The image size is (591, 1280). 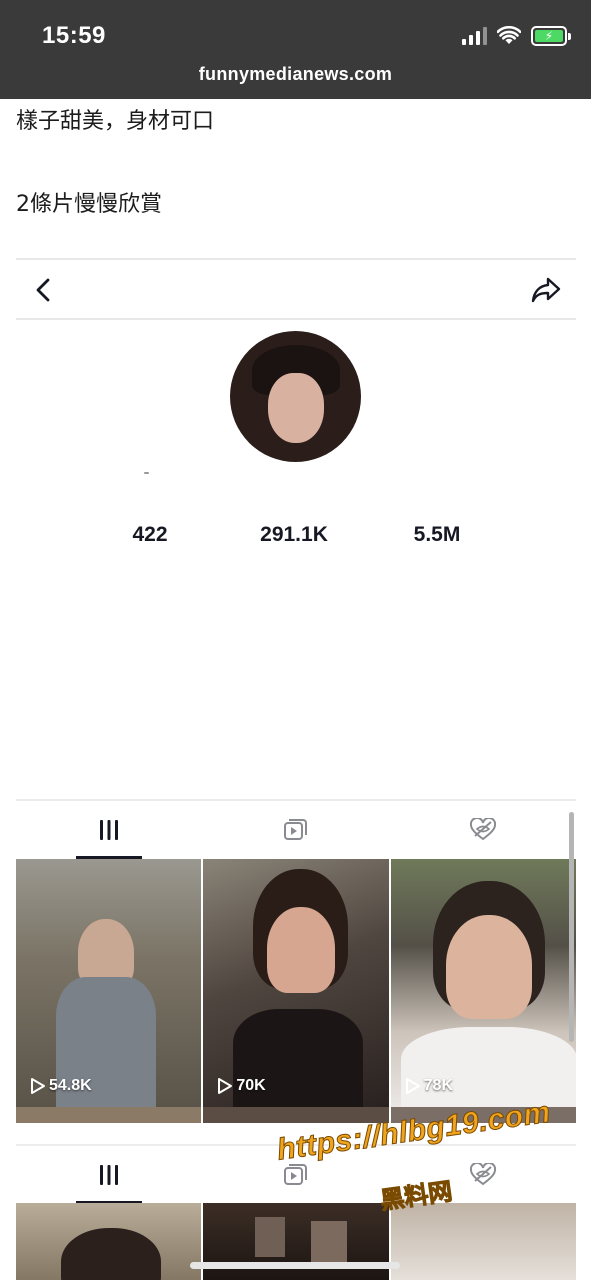 I want to click on profile-nav-bar, so click(x=296, y=289).